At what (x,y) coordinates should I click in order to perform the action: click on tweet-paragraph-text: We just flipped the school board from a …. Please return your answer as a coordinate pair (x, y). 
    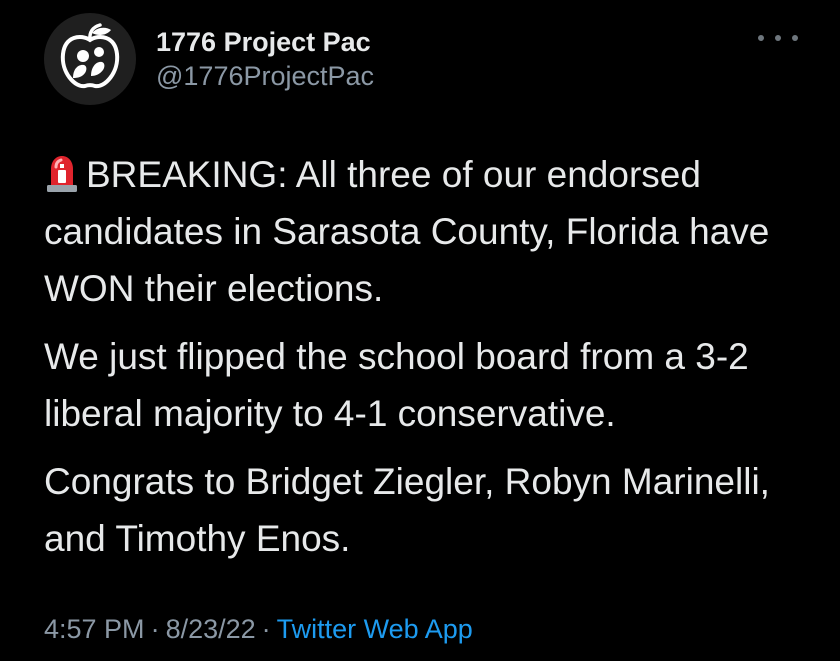
    Looking at the image, I should click on (396, 385).